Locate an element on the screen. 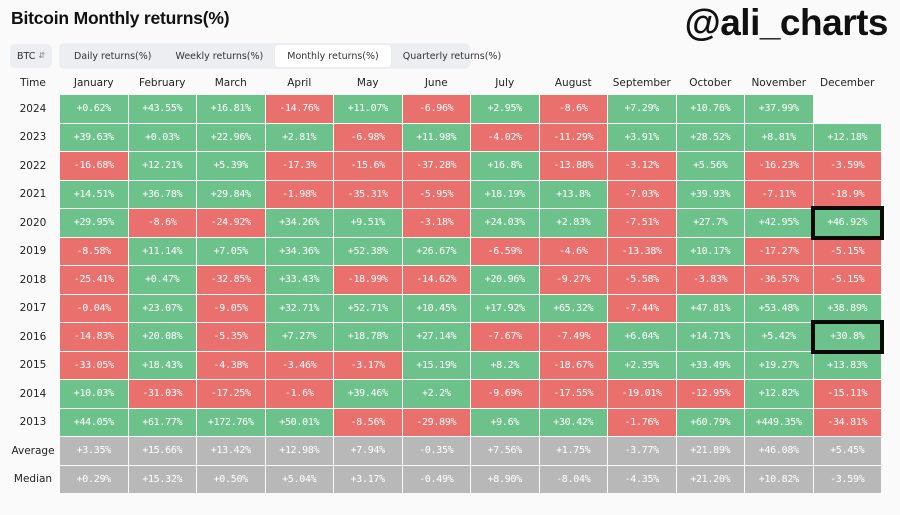 This screenshot has height=515, width=900. return-cell: +7.27% is located at coordinates (299, 337).